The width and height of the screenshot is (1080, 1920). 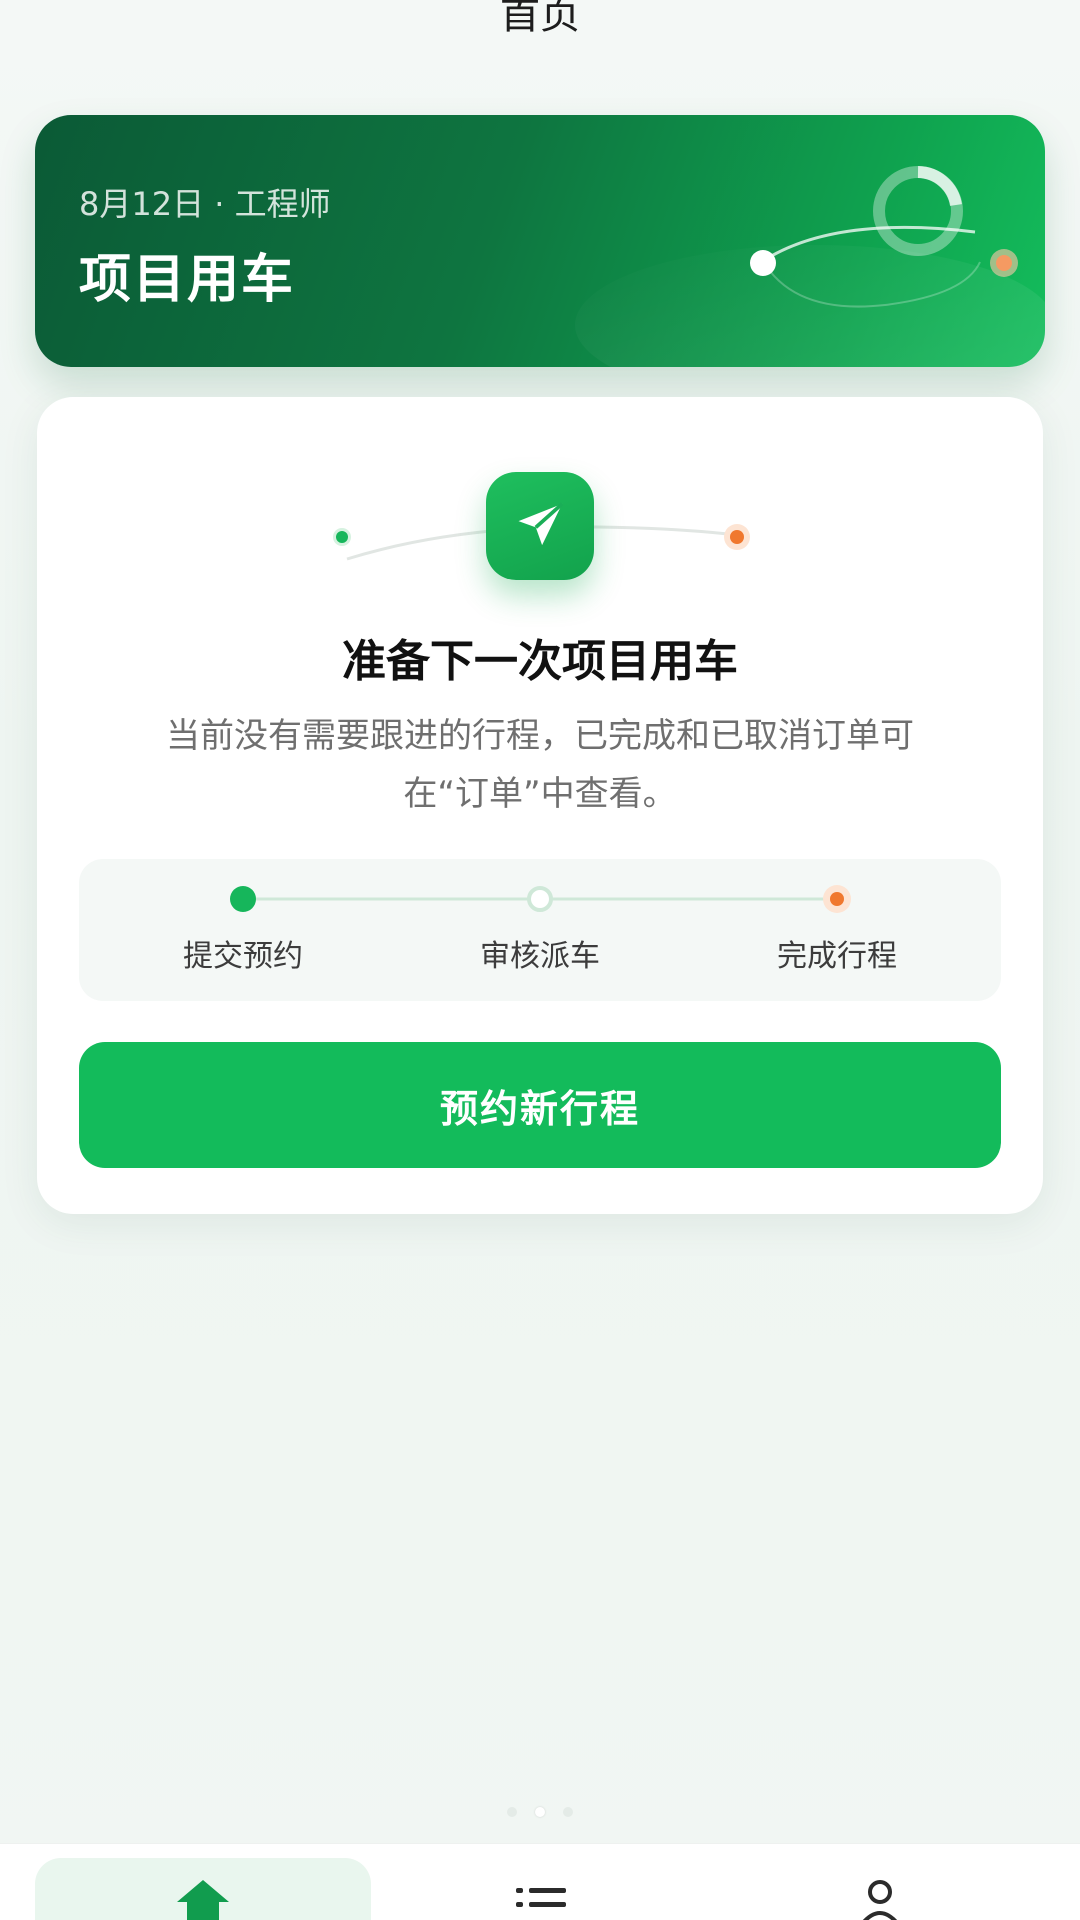 What do you see at coordinates (837, 956) in the screenshot?
I see `step-label-complete: 完成行程` at bounding box center [837, 956].